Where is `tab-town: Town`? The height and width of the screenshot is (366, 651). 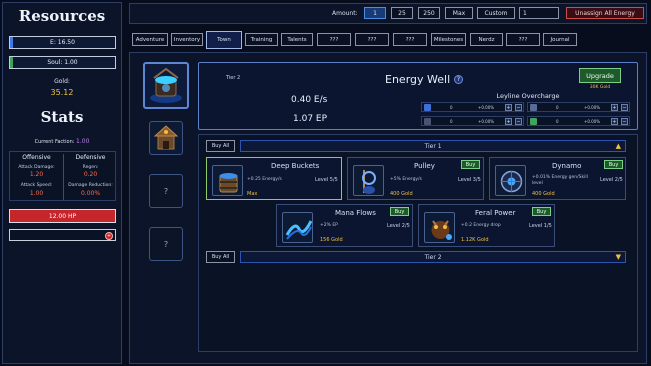 tab-town: Town is located at coordinates (224, 40).